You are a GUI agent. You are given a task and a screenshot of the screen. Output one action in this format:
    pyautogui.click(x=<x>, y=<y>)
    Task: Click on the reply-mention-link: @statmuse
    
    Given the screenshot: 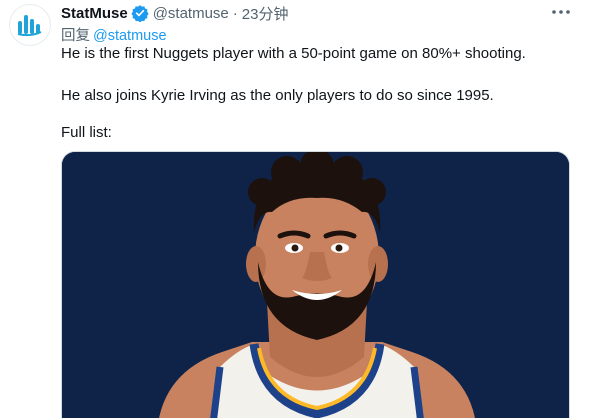 What is the action you would take?
    pyautogui.click(x=130, y=36)
    